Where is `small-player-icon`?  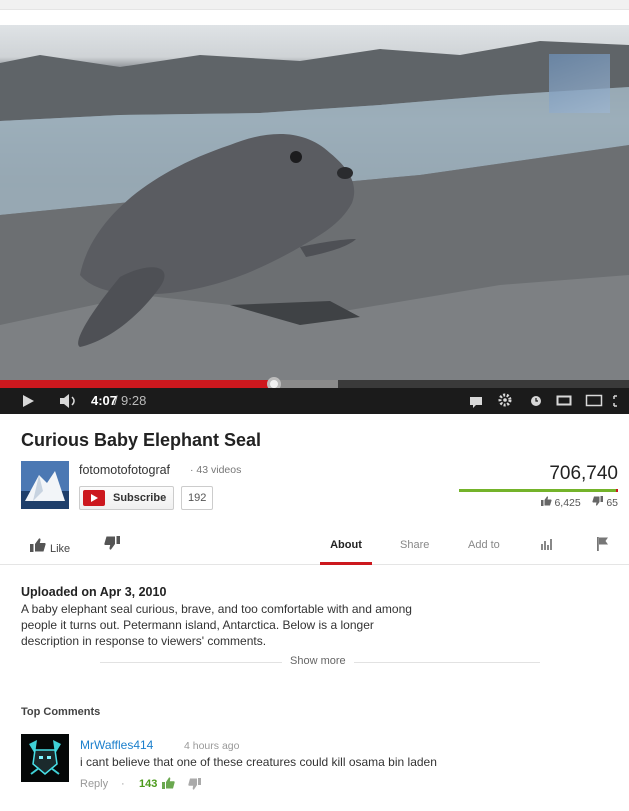 small-player-icon is located at coordinates (564, 405).